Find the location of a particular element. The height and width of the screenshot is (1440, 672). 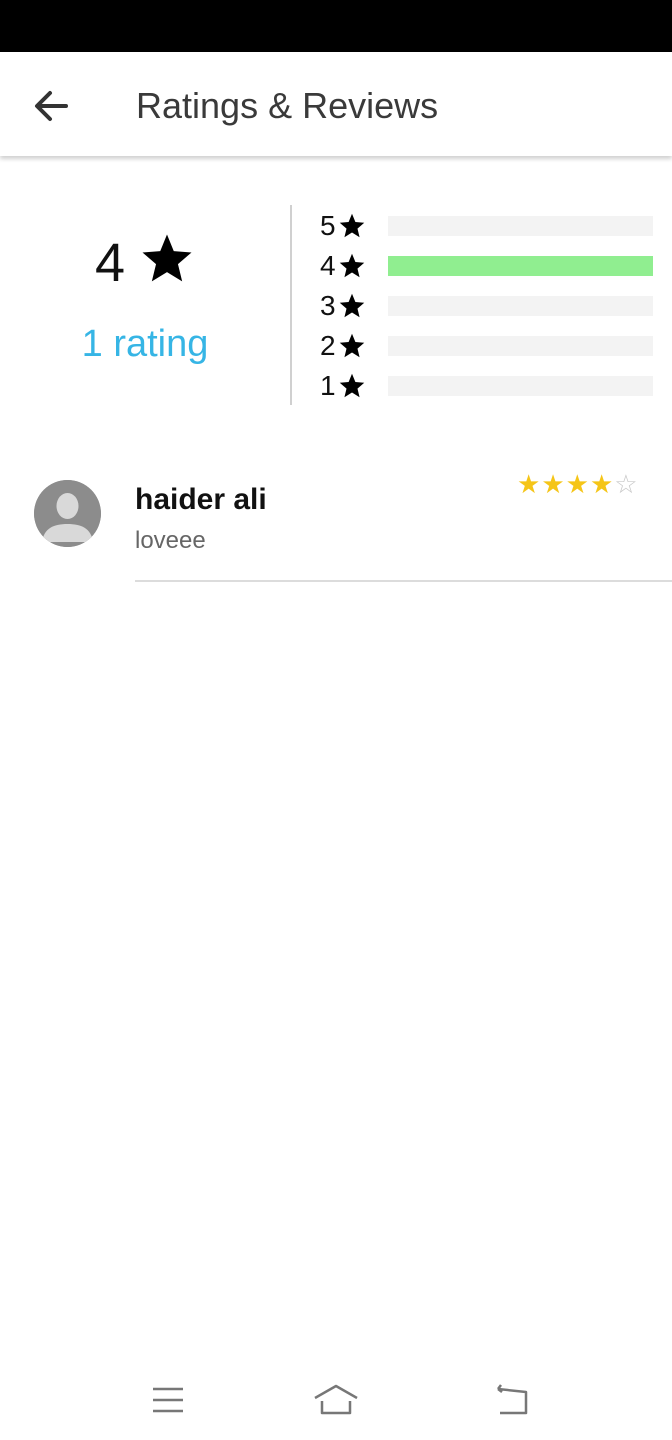

review-star-rating: ★ ★ ★ ★ ☆ is located at coordinates (577, 484).